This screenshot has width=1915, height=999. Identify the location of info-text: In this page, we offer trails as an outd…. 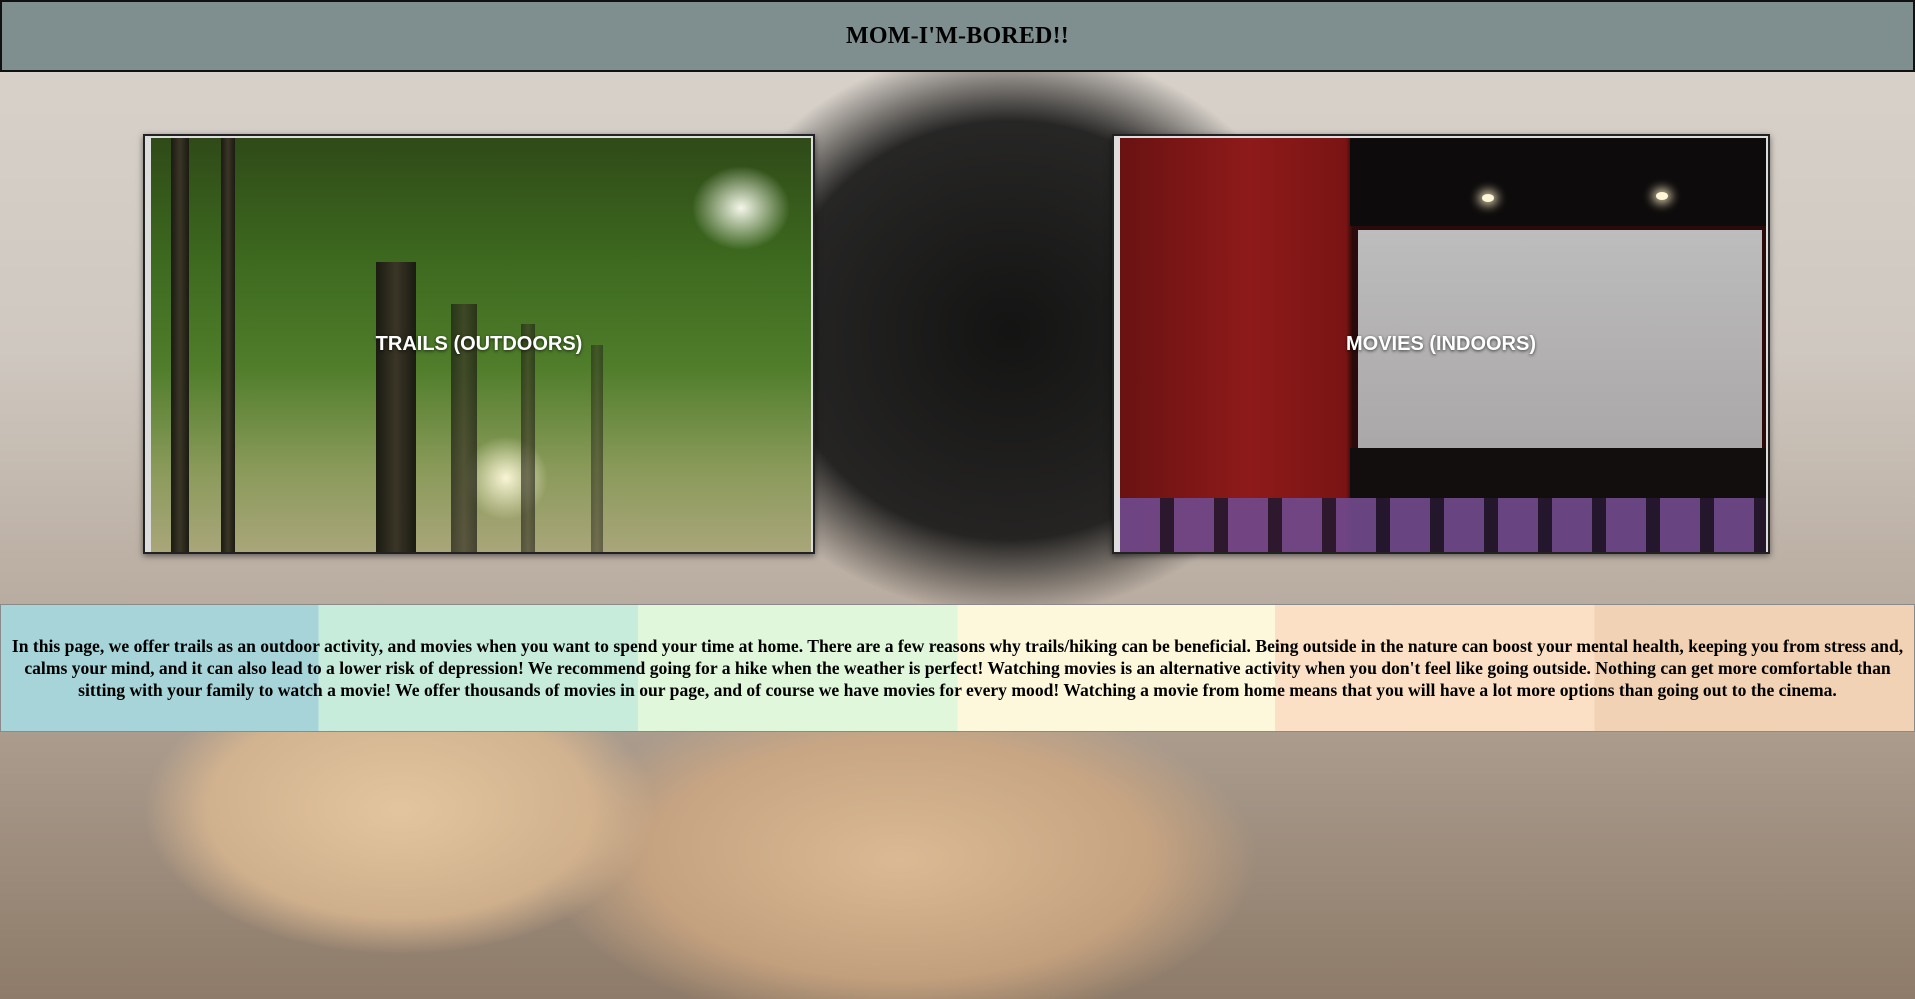
(957, 668).